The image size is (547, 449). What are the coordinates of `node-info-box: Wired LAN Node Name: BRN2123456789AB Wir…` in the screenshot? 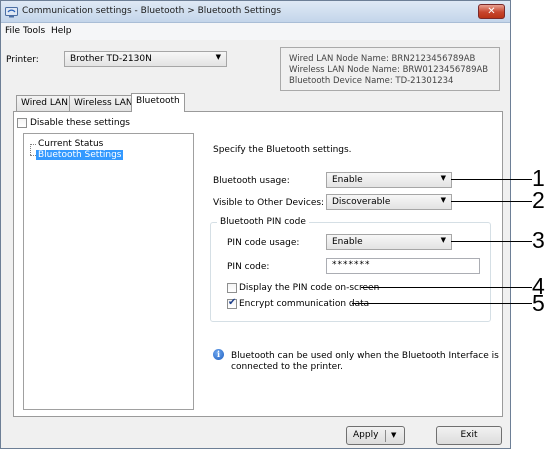 It's located at (390, 69).